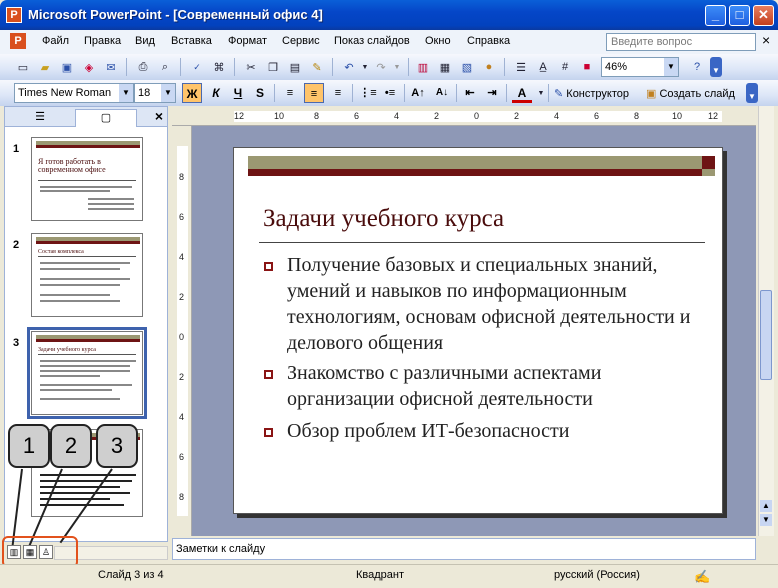 This screenshot has height=588, width=778. I want to click on increase-indent-icon: ⇥, so click(492, 93).